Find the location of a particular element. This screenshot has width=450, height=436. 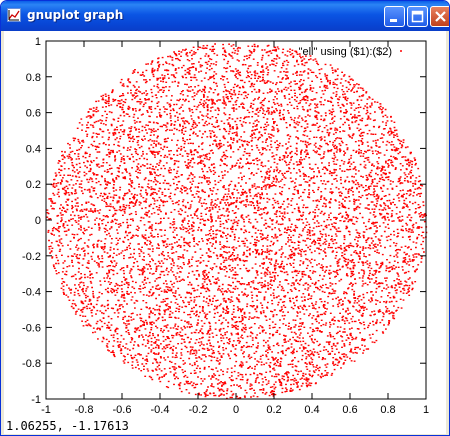

minimize-button is located at coordinates (394, 16).